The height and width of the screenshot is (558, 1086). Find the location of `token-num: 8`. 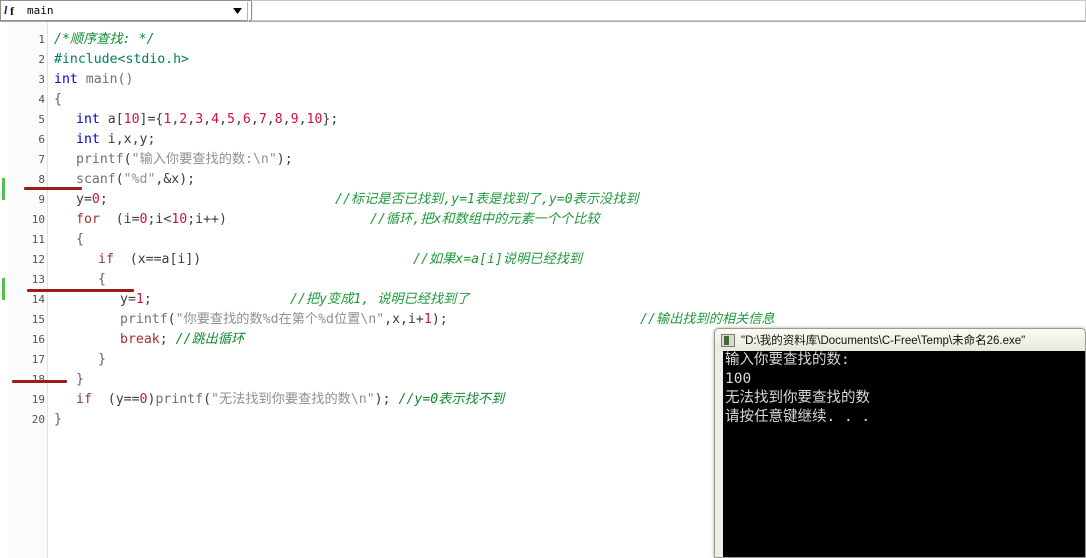

token-num: 8 is located at coordinates (278, 119).